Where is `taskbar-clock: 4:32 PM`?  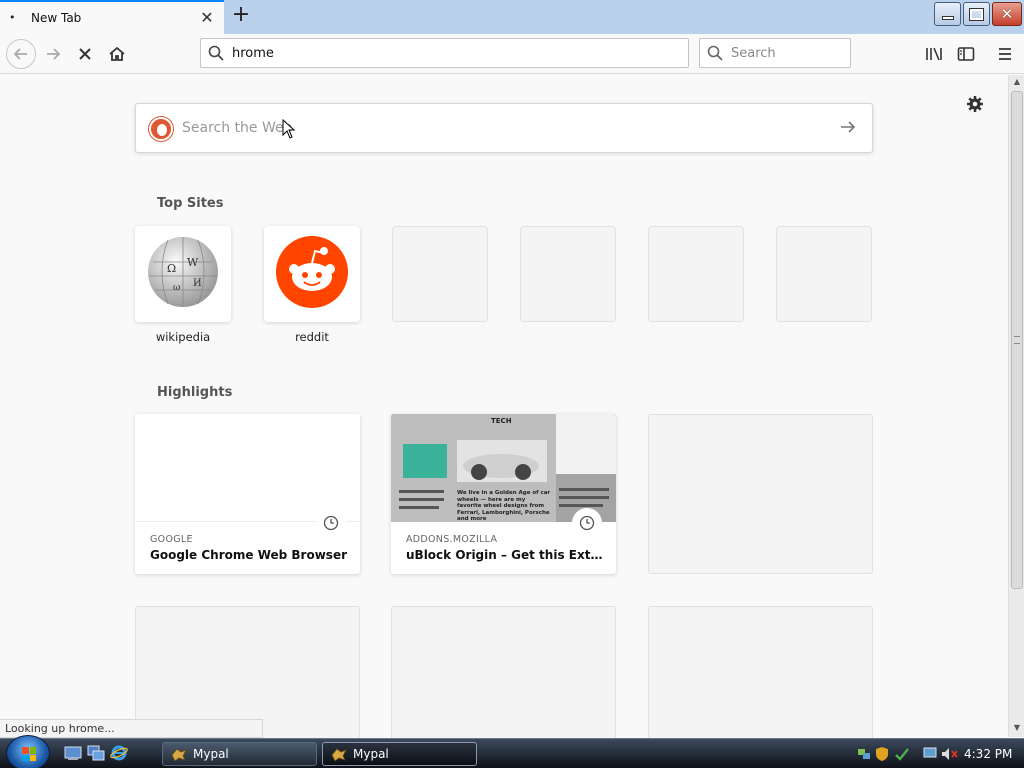 taskbar-clock: 4:32 PM is located at coordinates (988, 754).